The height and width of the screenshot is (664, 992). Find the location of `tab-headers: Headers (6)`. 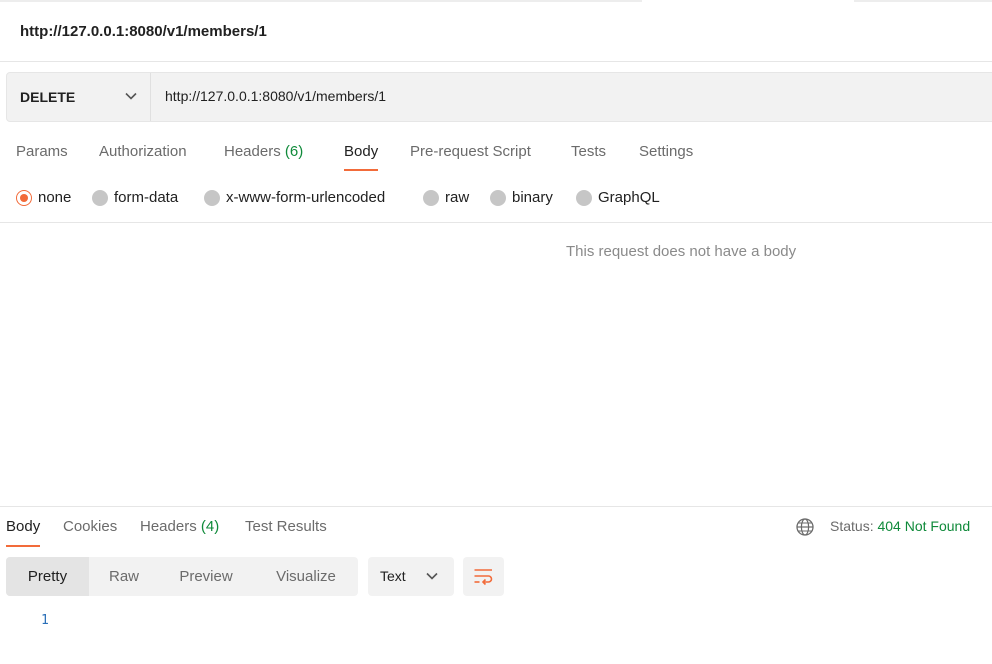

tab-headers: Headers (6) is located at coordinates (263, 151).